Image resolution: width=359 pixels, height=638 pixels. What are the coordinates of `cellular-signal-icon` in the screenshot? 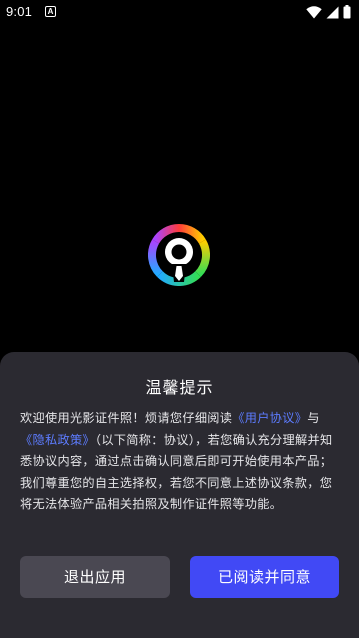 It's located at (332, 12).